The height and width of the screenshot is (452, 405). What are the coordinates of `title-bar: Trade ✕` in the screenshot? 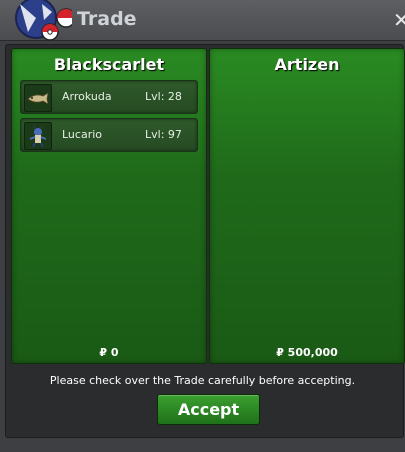 It's located at (202, 20).